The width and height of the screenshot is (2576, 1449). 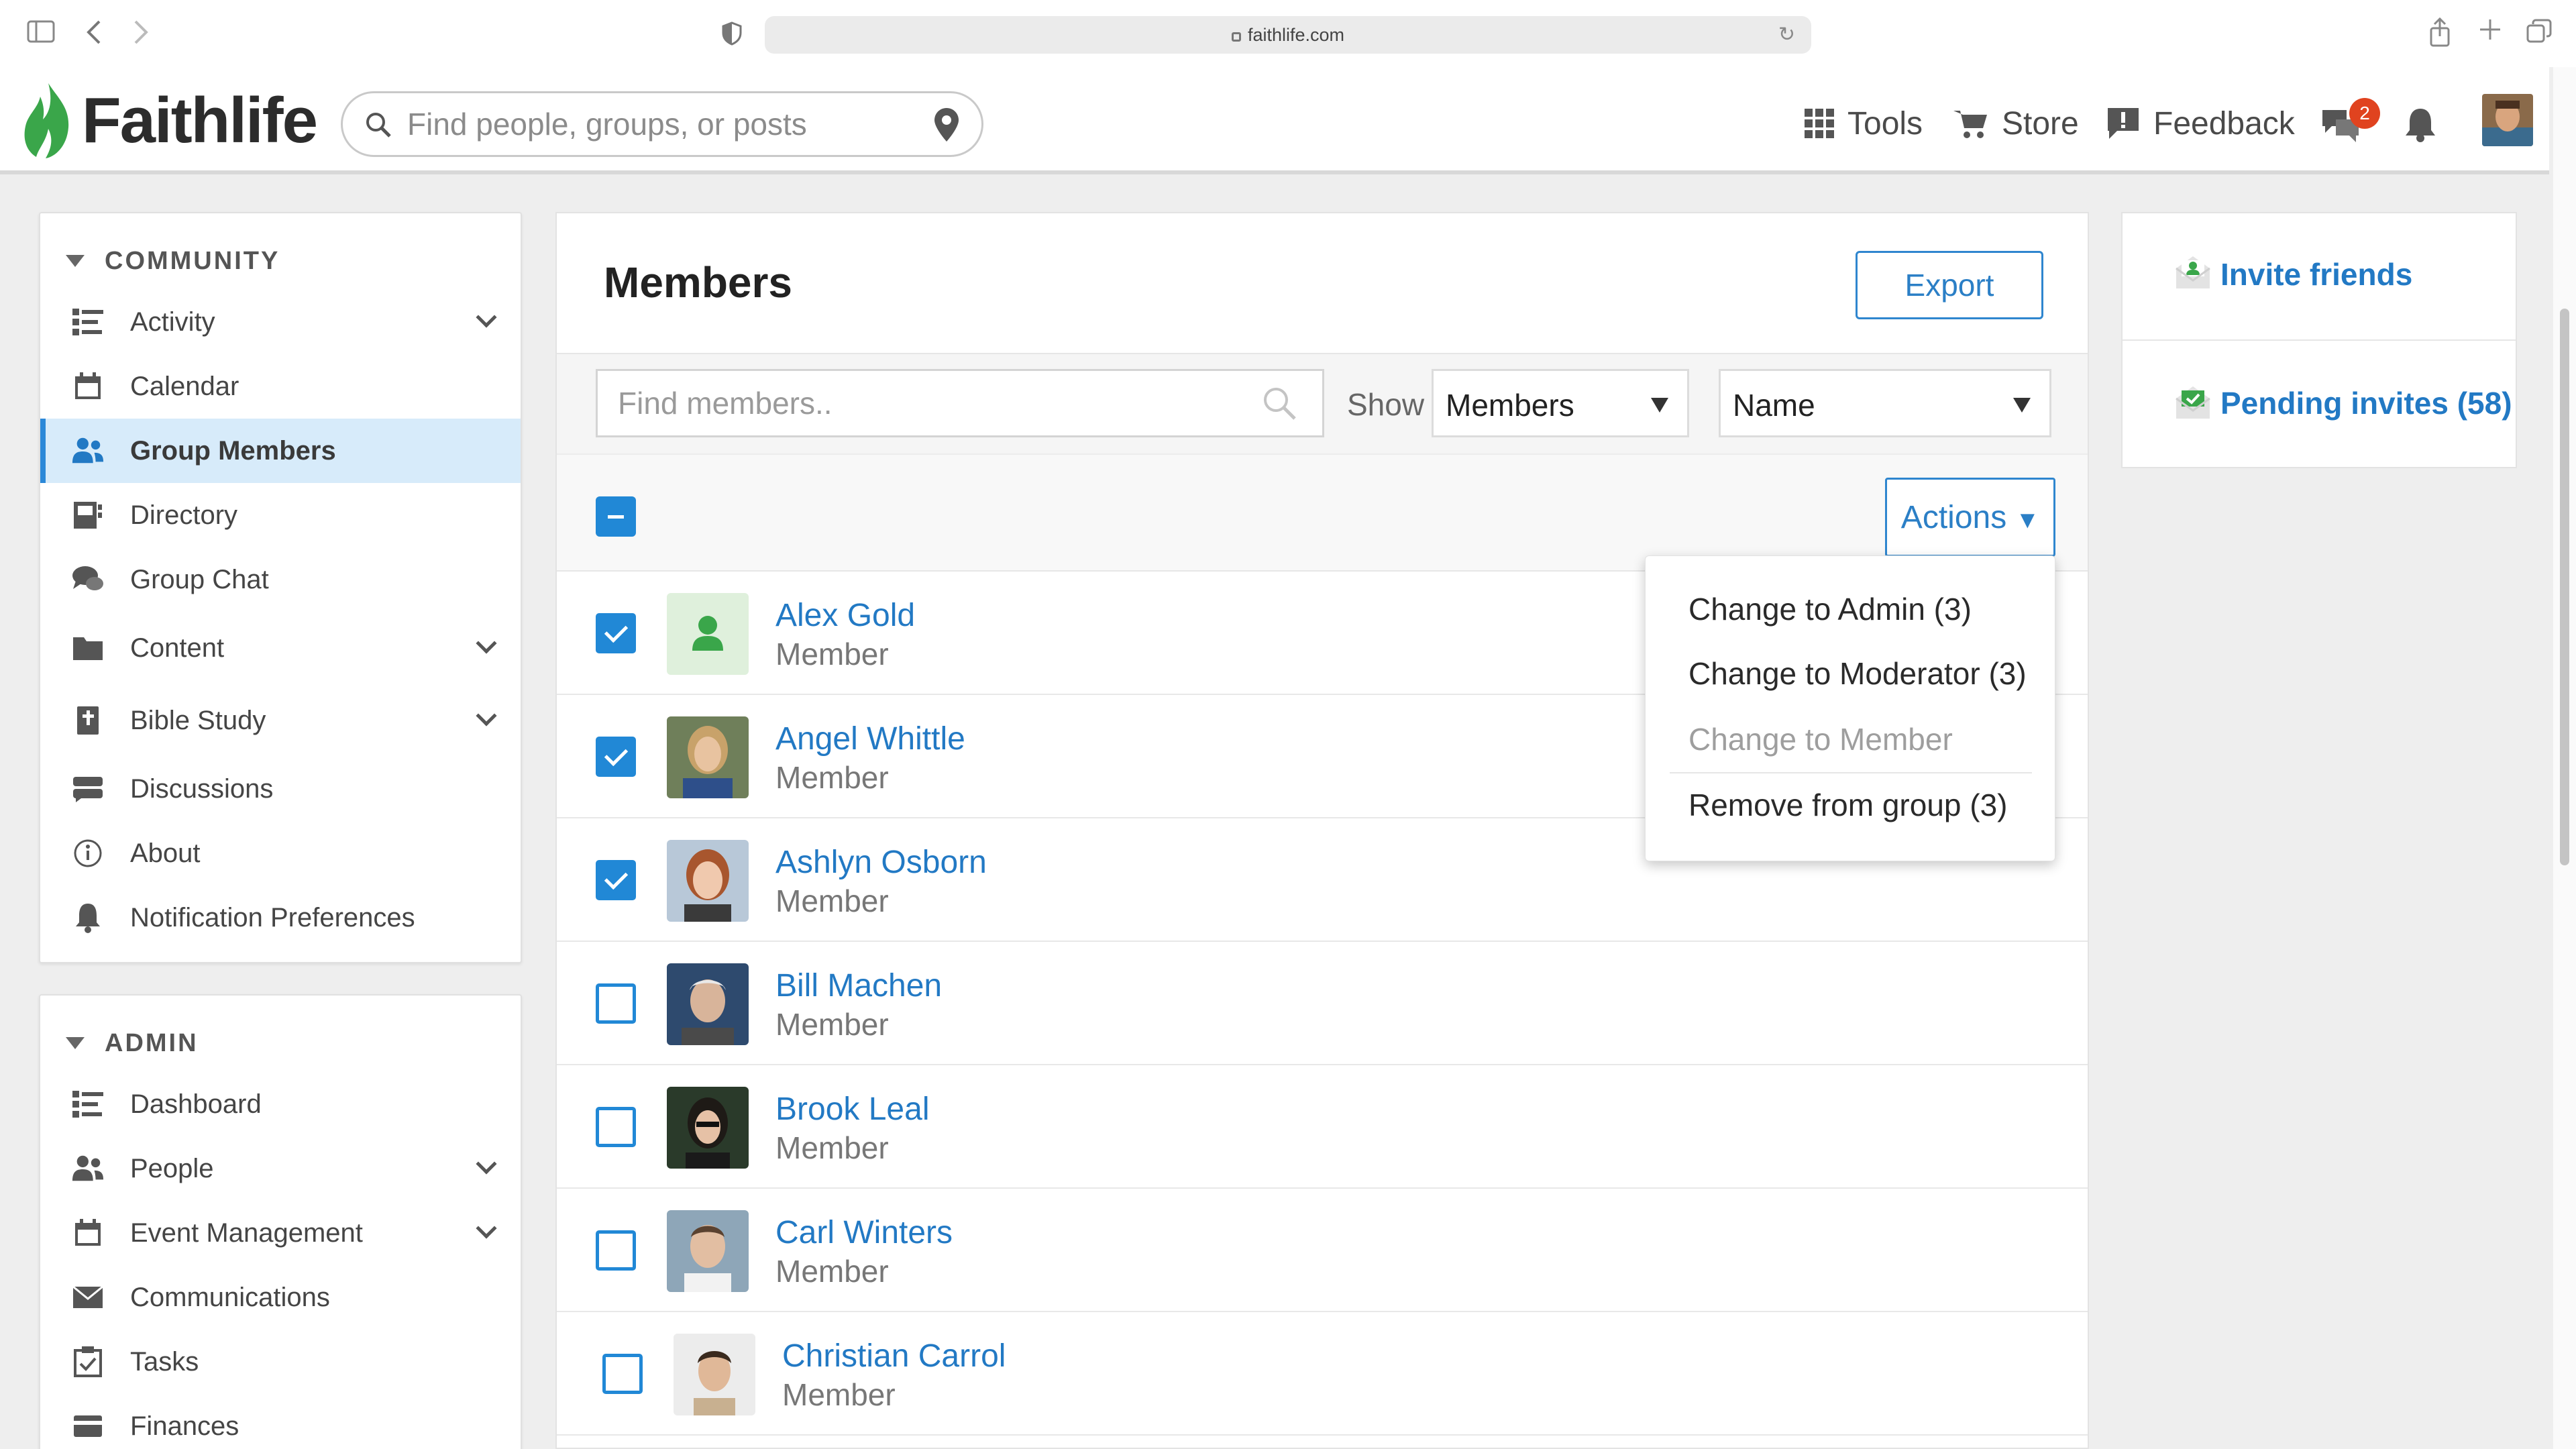 What do you see at coordinates (2366, 403) in the screenshot?
I see `pending-invites-link: Pending invites (58)` at bounding box center [2366, 403].